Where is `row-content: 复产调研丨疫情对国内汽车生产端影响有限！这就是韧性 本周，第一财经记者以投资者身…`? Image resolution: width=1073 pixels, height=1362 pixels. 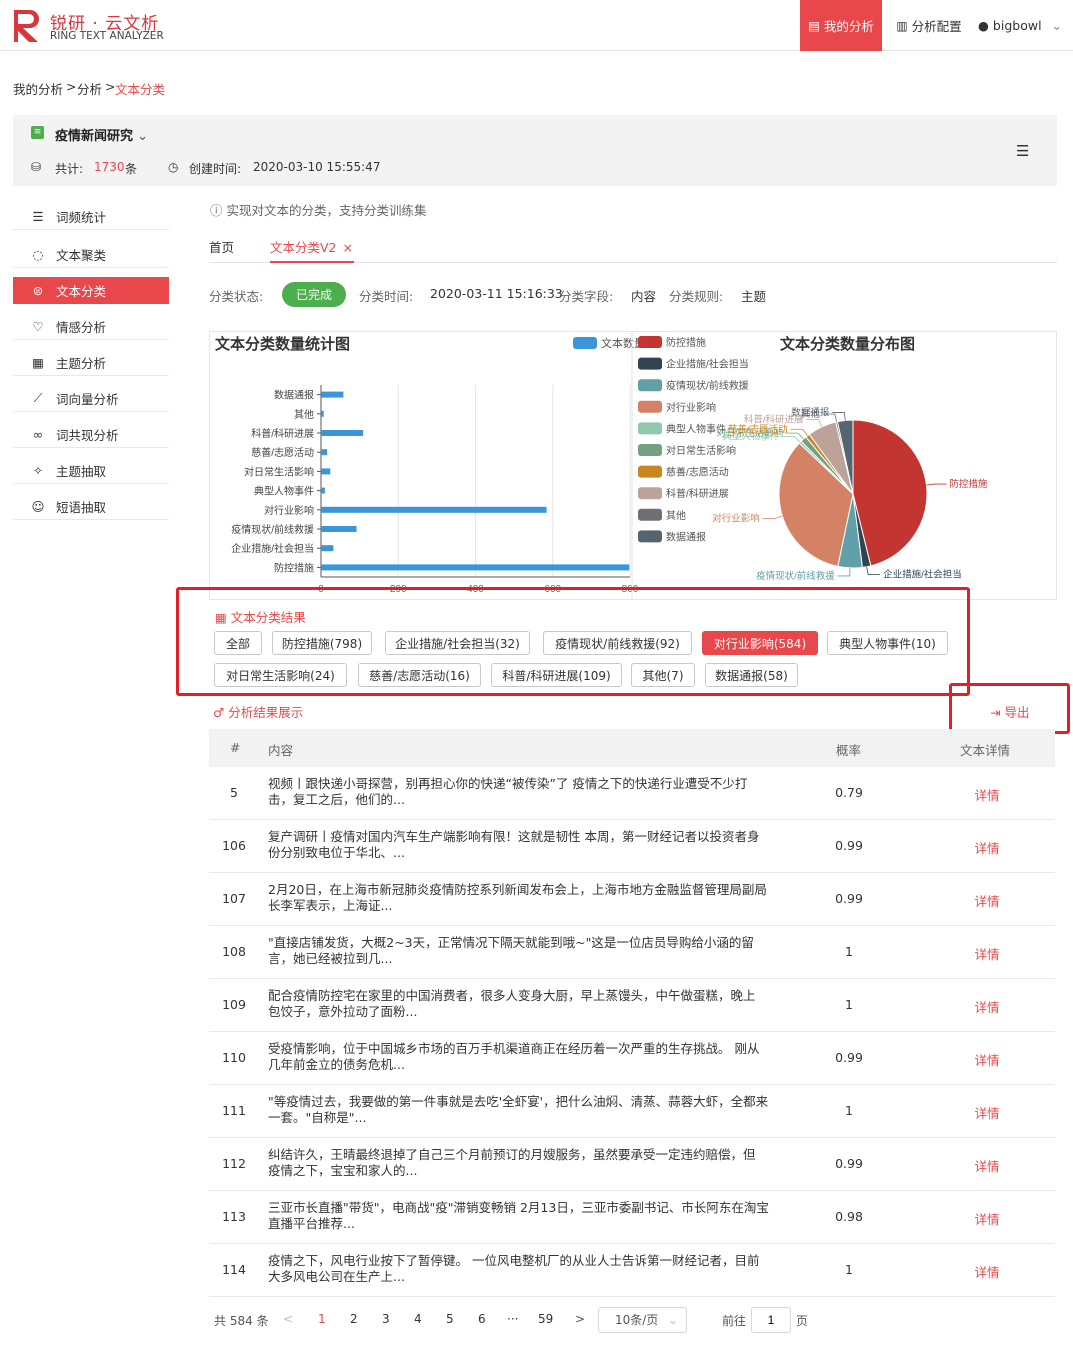 row-content: 复产调研丨疫情对国内汽车生产端影响有限！这就是韧性 本周，第一财经记者以投资者身… is located at coordinates (520, 846).